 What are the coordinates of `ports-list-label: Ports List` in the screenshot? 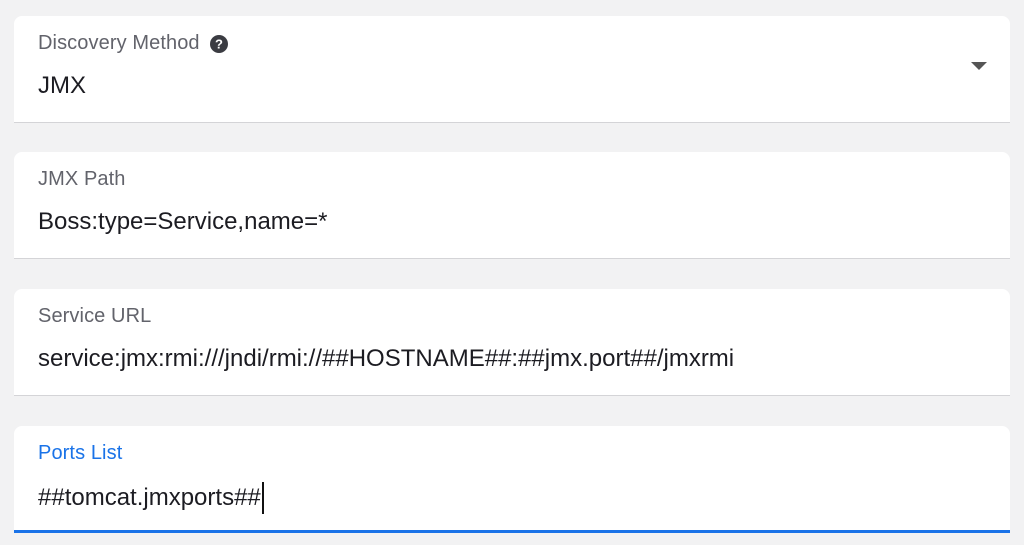 It's located at (80, 453).